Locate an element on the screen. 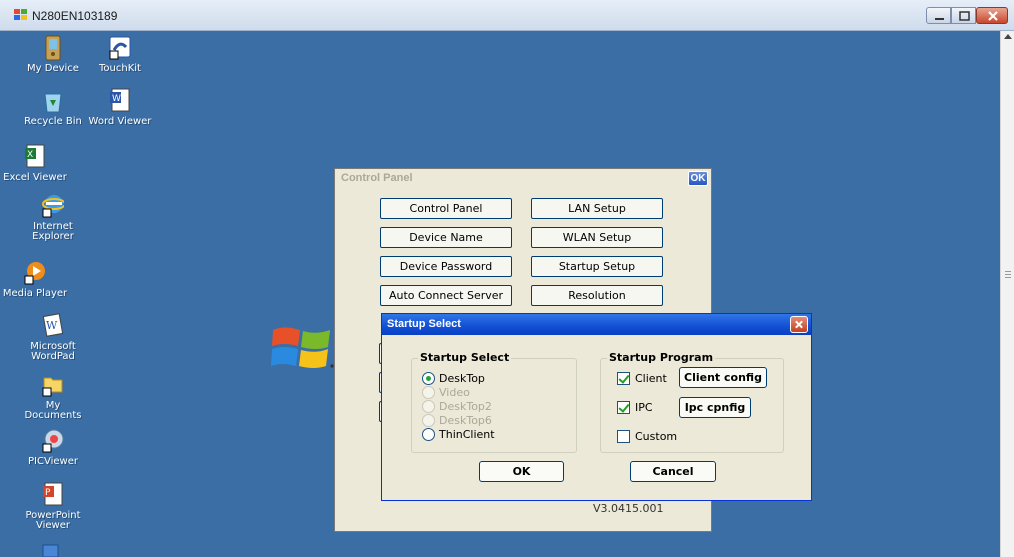 This screenshot has height=557, width=1014. minimize-button is located at coordinates (938, 15).